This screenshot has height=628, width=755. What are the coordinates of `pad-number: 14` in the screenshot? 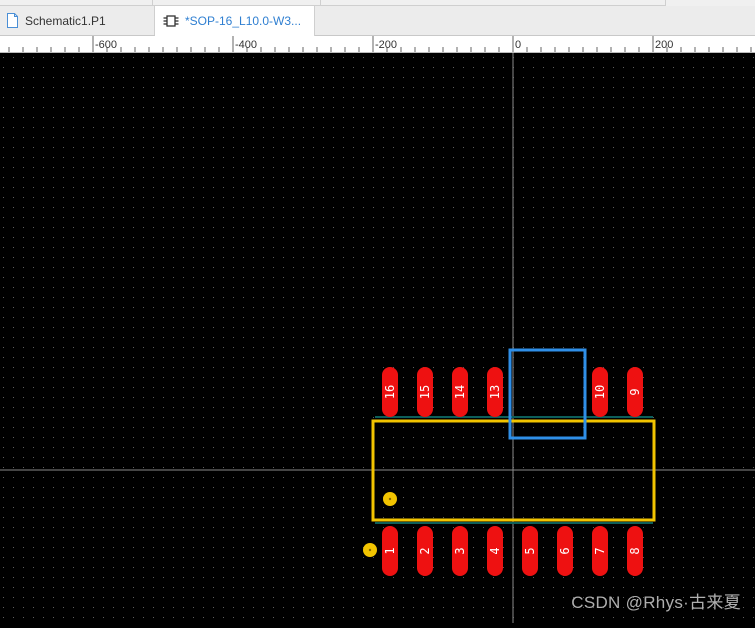 It's located at (460, 392).